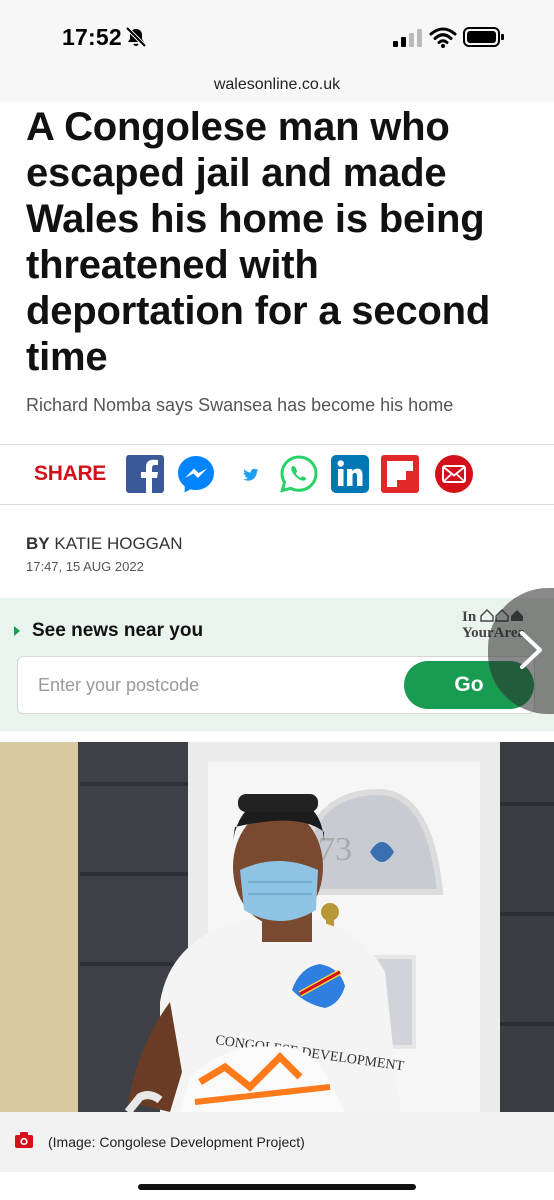 This screenshot has height=1200, width=554. What do you see at coordinates (70, 473) in the screenshot?
I see `share-label: SHARE` at bounding box center [70, 473].